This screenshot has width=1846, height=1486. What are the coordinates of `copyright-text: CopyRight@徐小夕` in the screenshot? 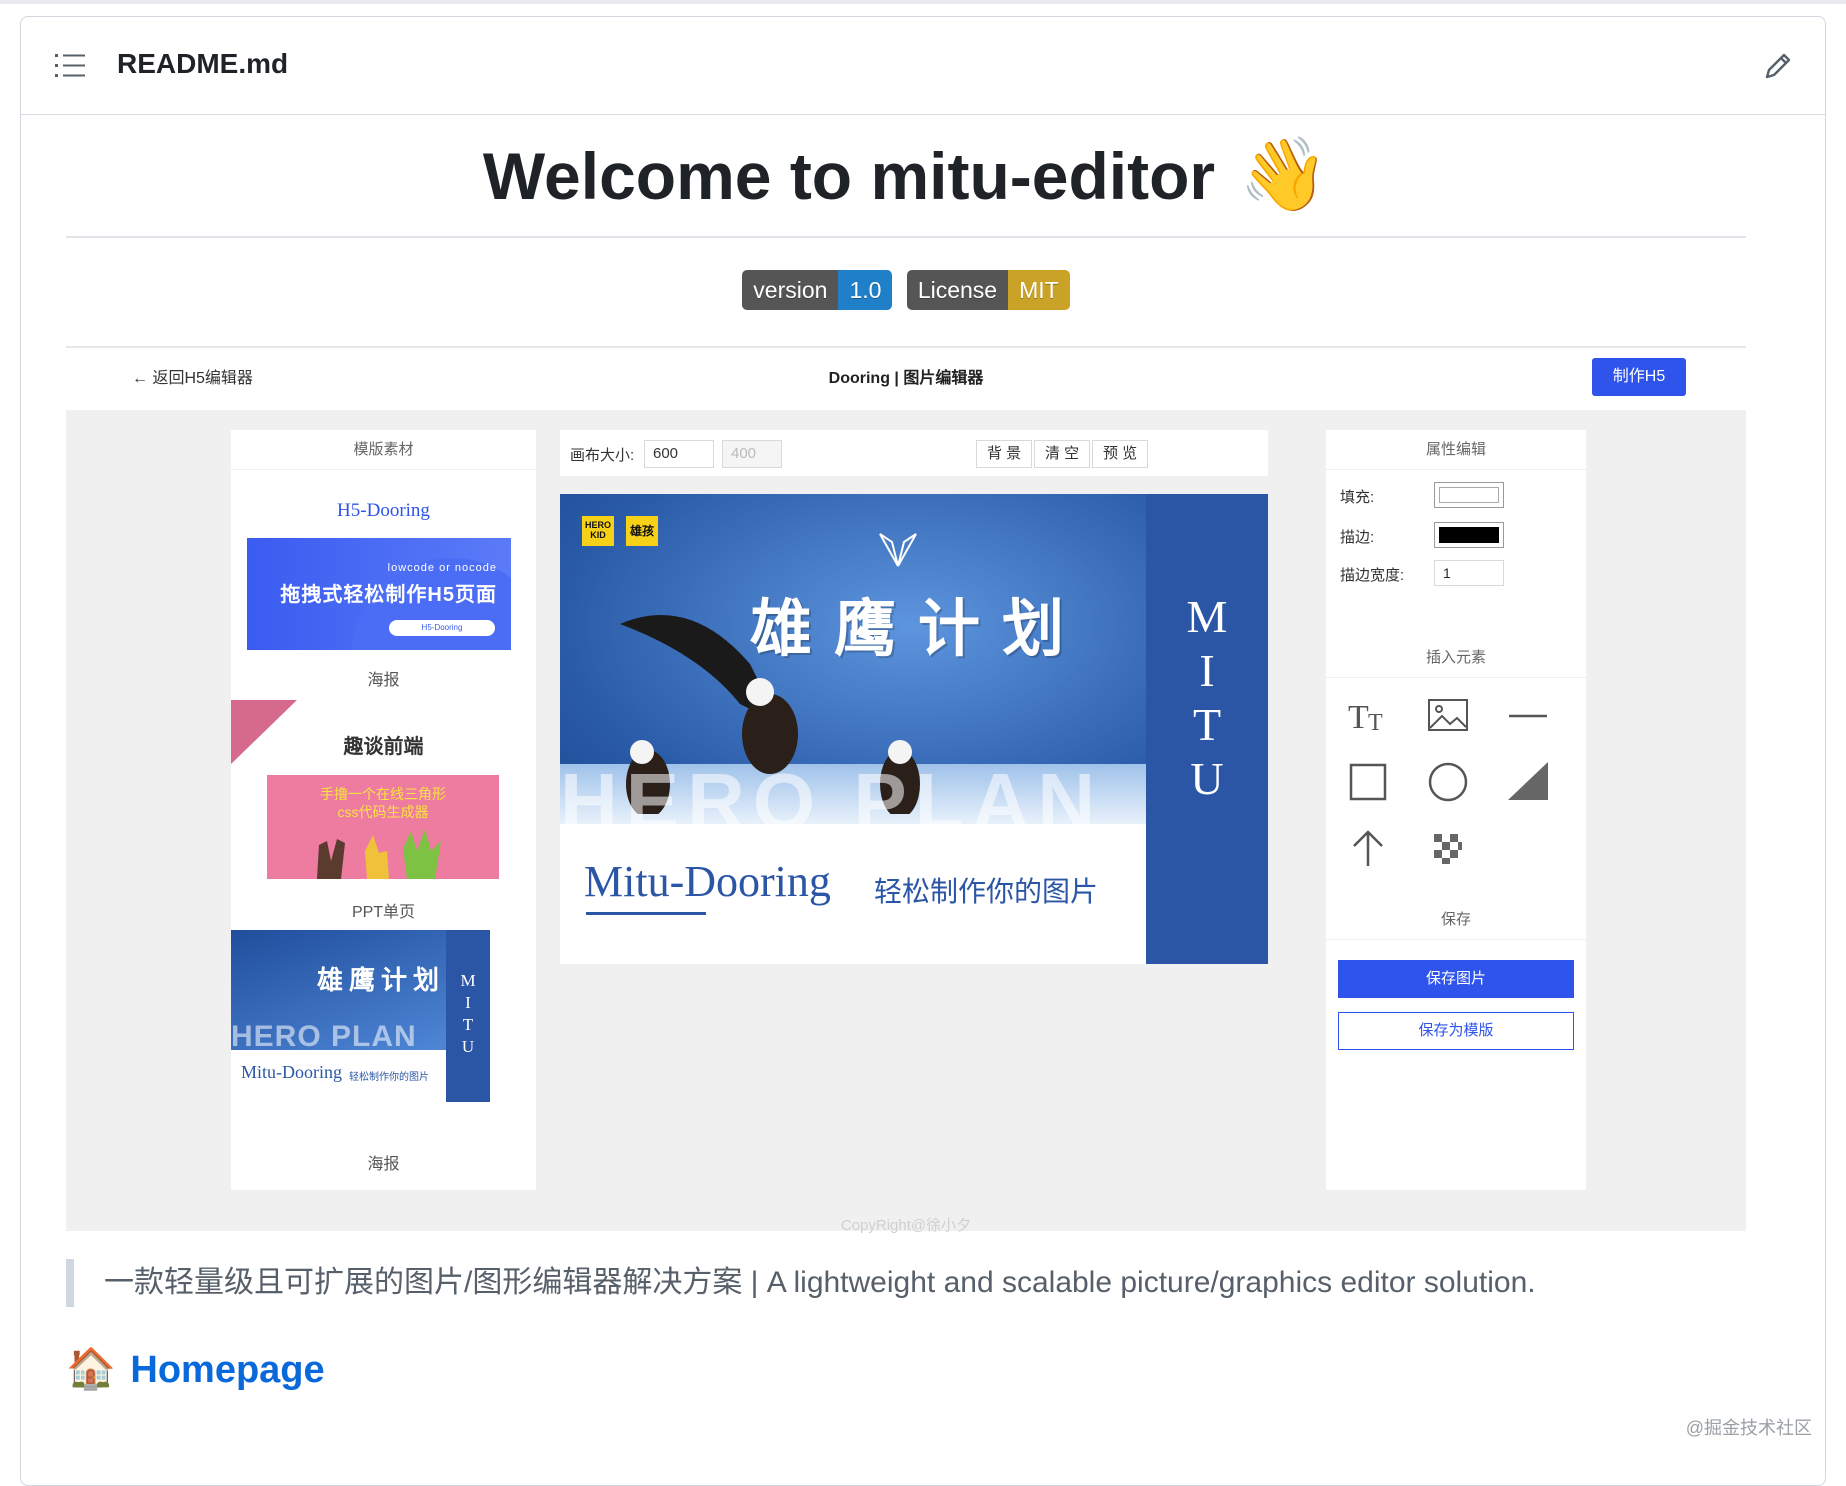 It's located at (906, 1225).